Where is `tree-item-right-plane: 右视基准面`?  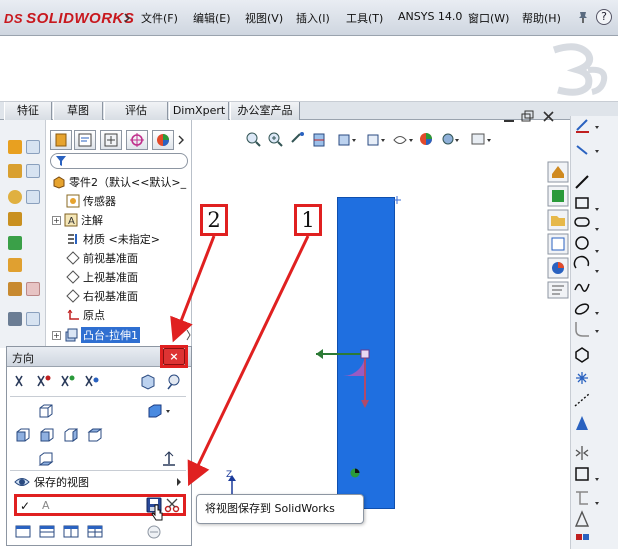
tree-item-right-plane: 右视基准面 is located at coordinates (102, 296).